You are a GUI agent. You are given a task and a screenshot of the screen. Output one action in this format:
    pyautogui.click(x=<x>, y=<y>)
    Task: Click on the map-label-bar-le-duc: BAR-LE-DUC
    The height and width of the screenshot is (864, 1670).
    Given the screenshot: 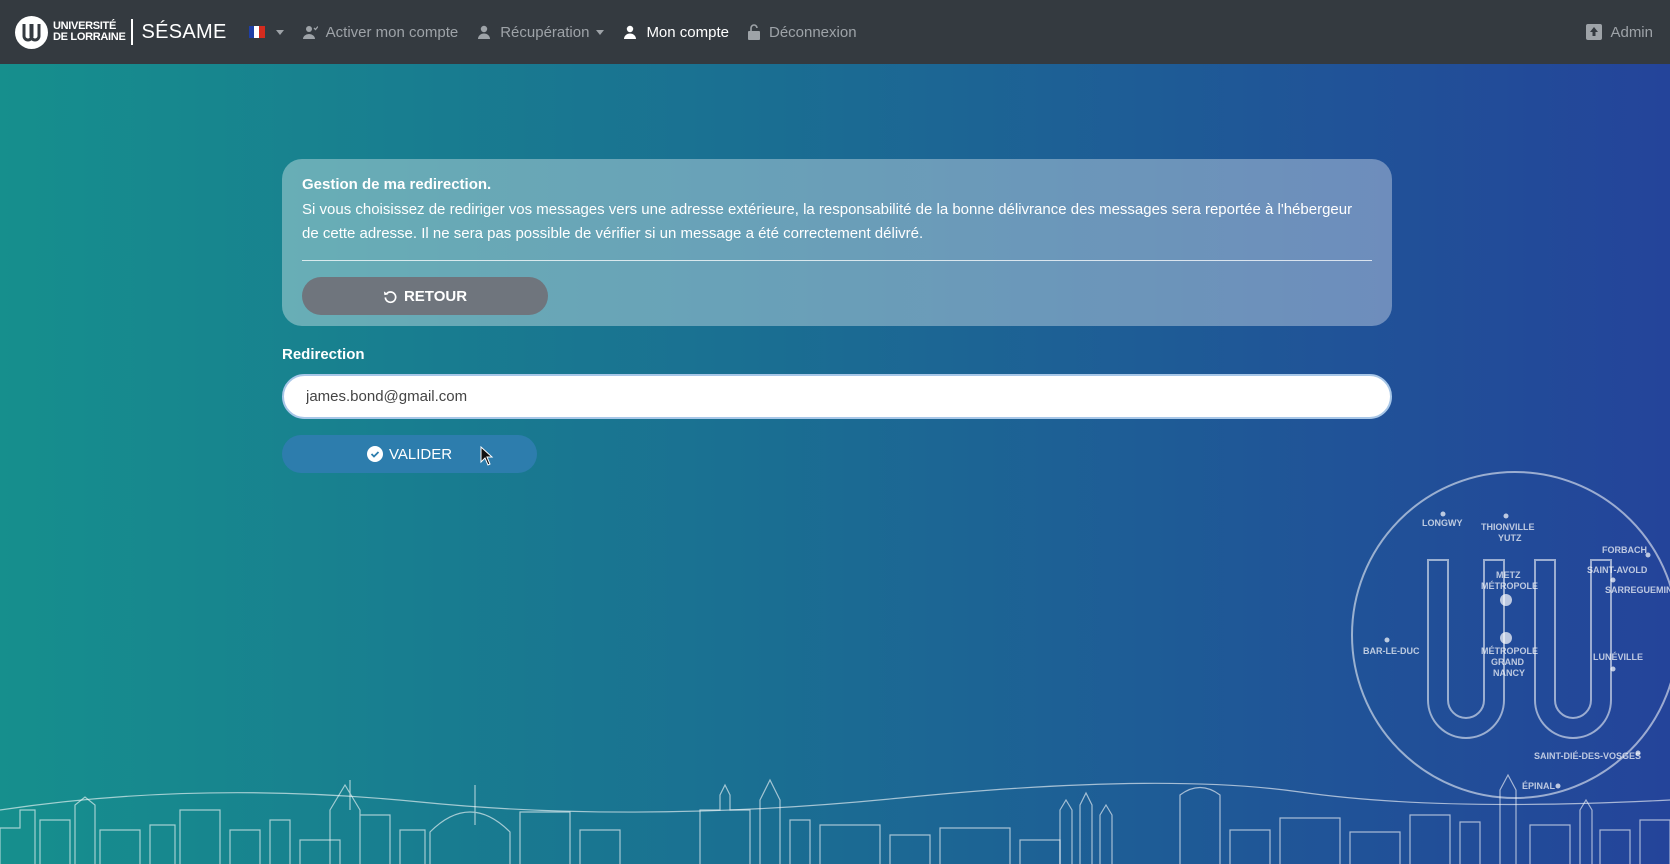 What is the action you would take?
    pyautogui.click(x=1391, y=651)
    